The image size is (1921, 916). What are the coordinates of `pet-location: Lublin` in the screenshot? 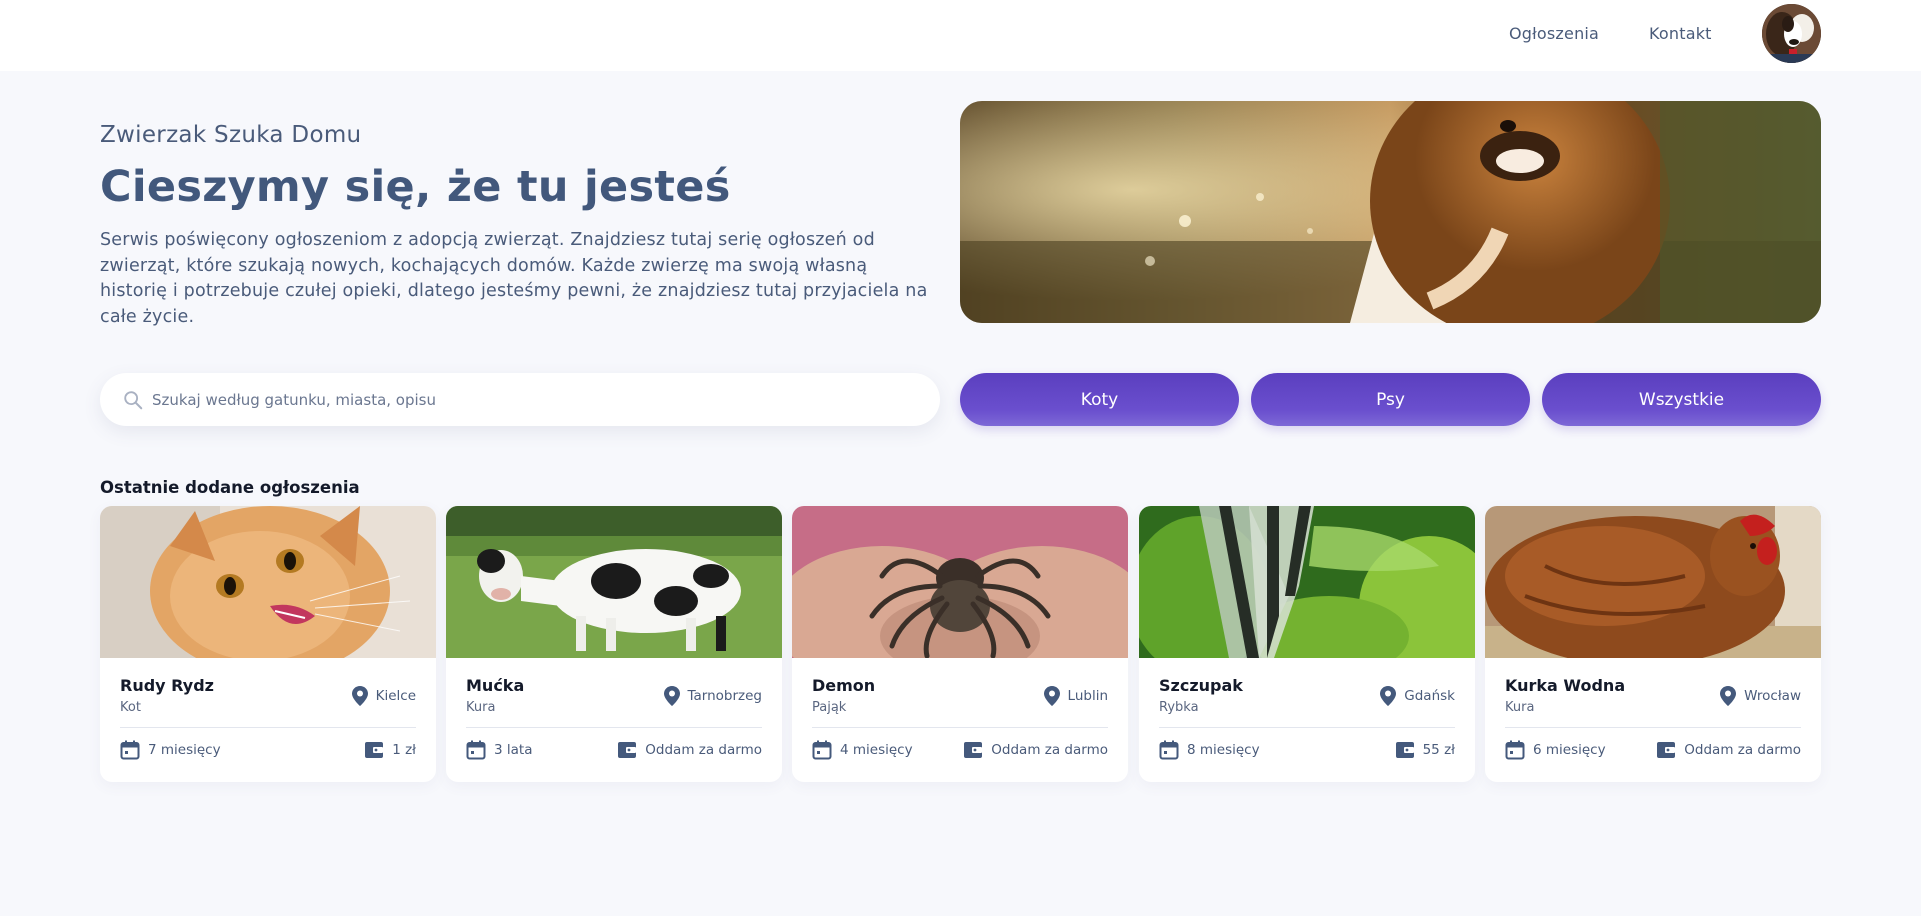 It's located at (1075, 696).